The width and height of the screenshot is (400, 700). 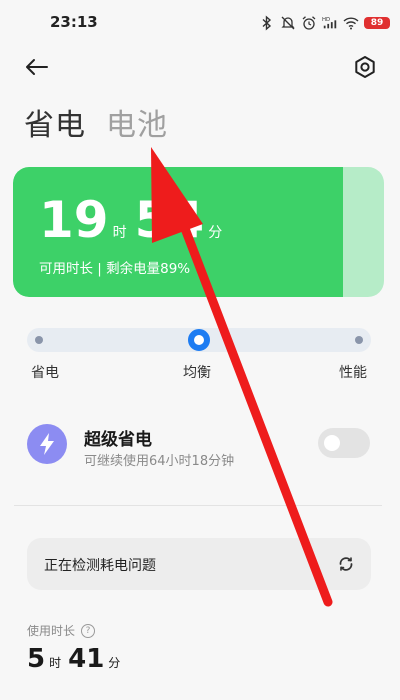 I want to click on mode-dot-performance, so click(x=359, y=340).